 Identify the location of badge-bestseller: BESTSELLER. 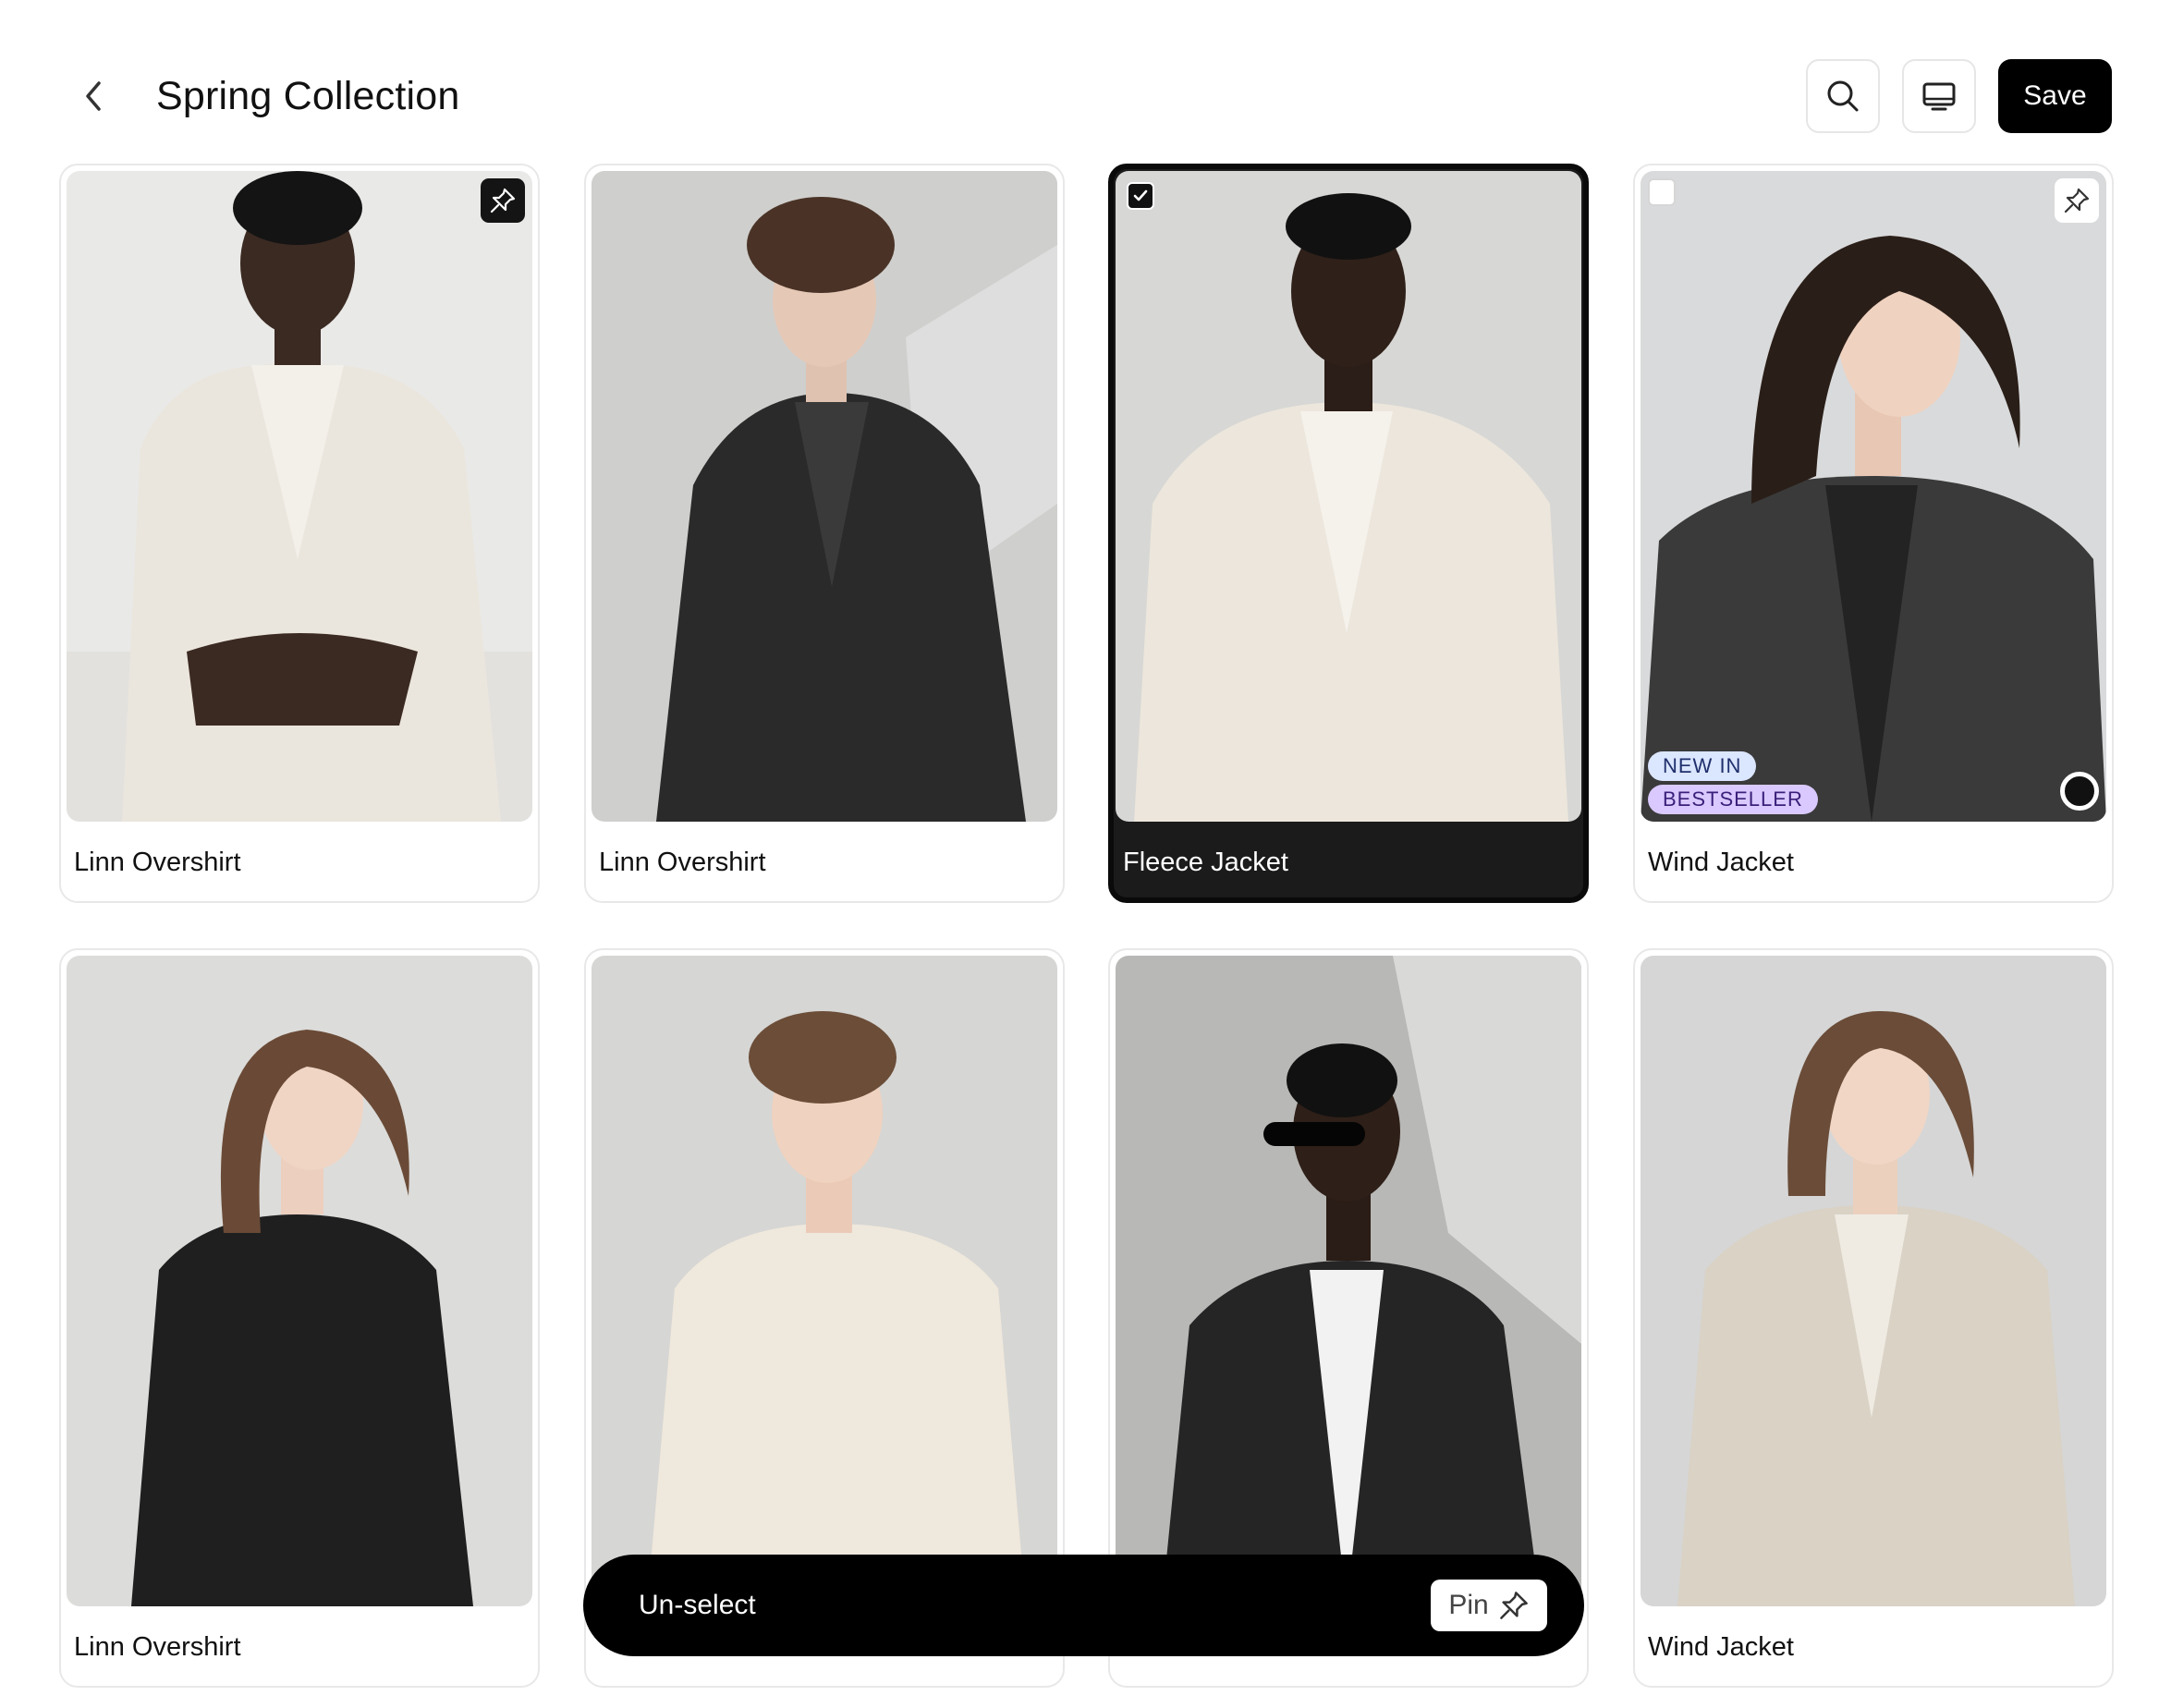
(1733, 799).